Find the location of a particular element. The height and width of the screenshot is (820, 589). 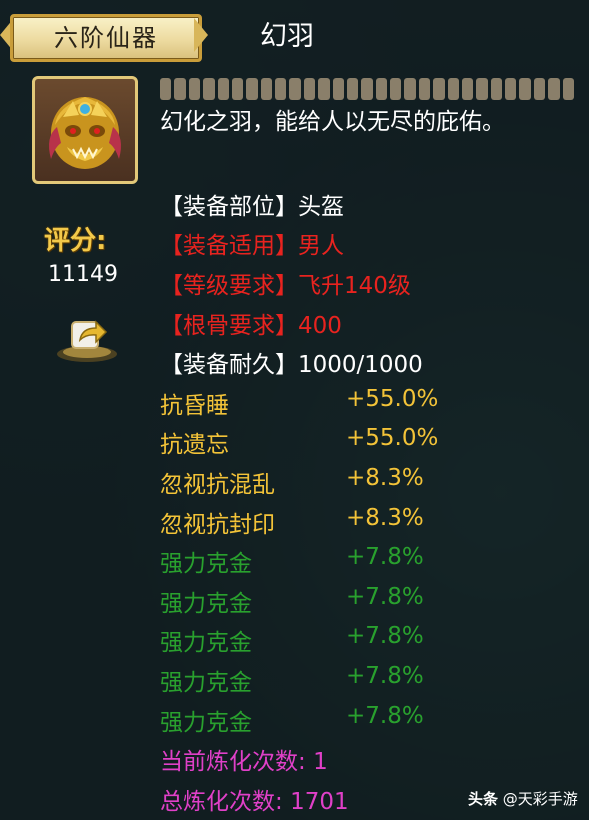

golden-helmet-icon is located at coordinates (85, 133).